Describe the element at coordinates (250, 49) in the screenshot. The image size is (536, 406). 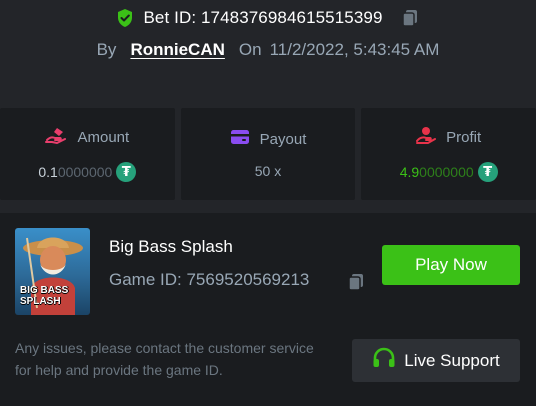
I see `on-label: On` at that location.